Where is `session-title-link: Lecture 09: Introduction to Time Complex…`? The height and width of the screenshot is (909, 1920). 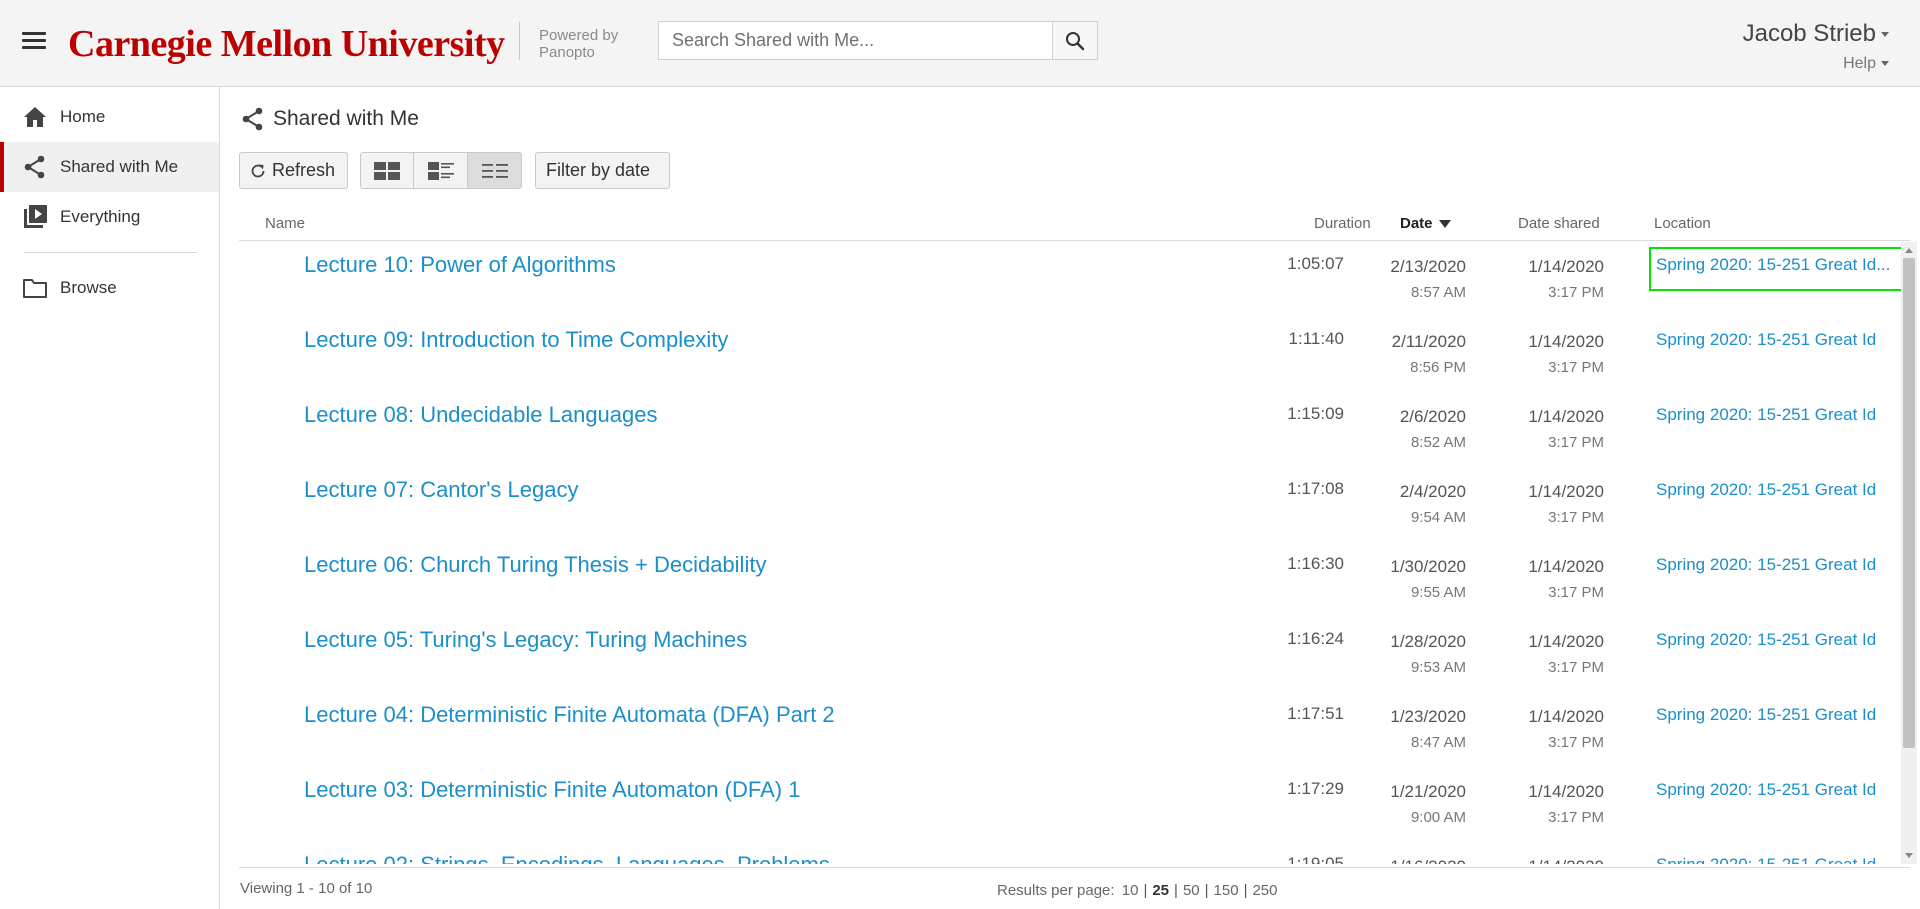 session-title-link: Lecture 09: Introduction to Time Complex… is located at coordinates (516, 340).